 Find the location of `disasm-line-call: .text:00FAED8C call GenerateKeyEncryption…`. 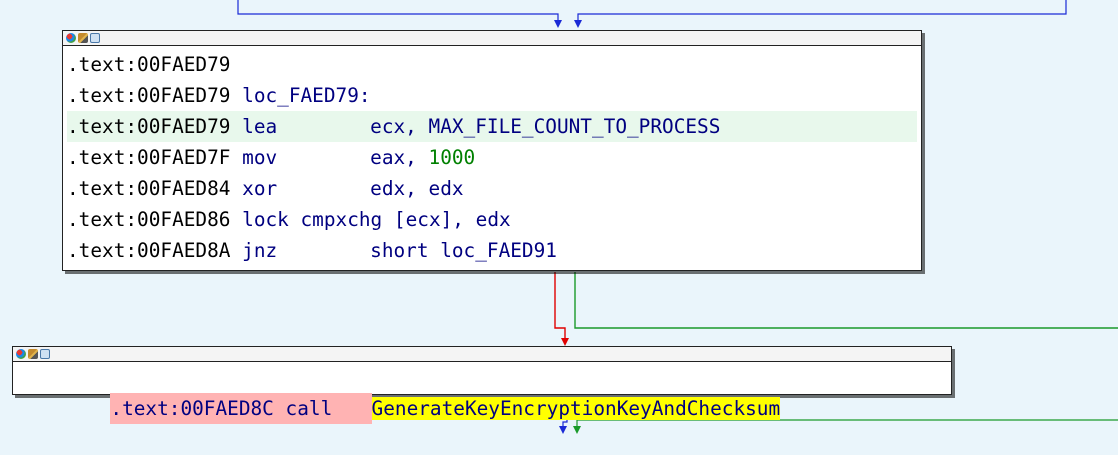

disasm-line-call: .text:00FAED8C call GenerateKeyEncryption… is located at coordinates (482, 393).